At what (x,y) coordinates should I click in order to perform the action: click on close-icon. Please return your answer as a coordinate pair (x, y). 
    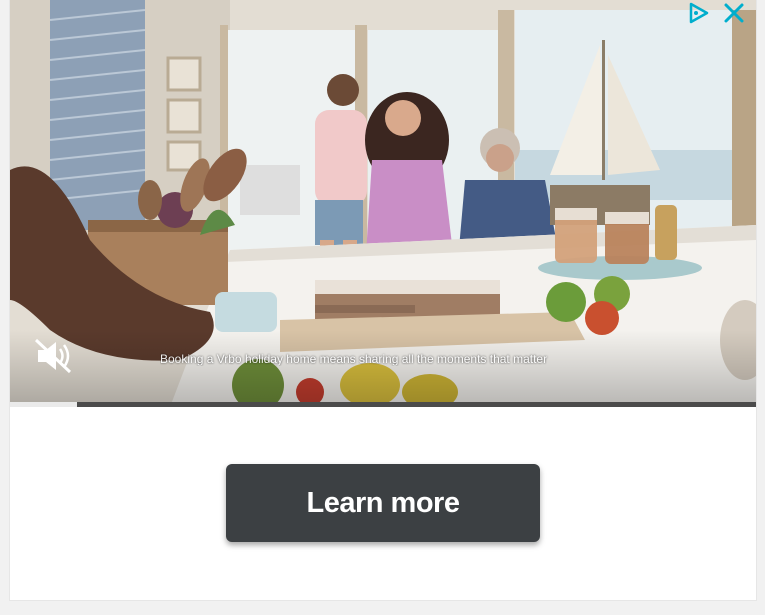
    Looking at the image, I should click on (734, 13).